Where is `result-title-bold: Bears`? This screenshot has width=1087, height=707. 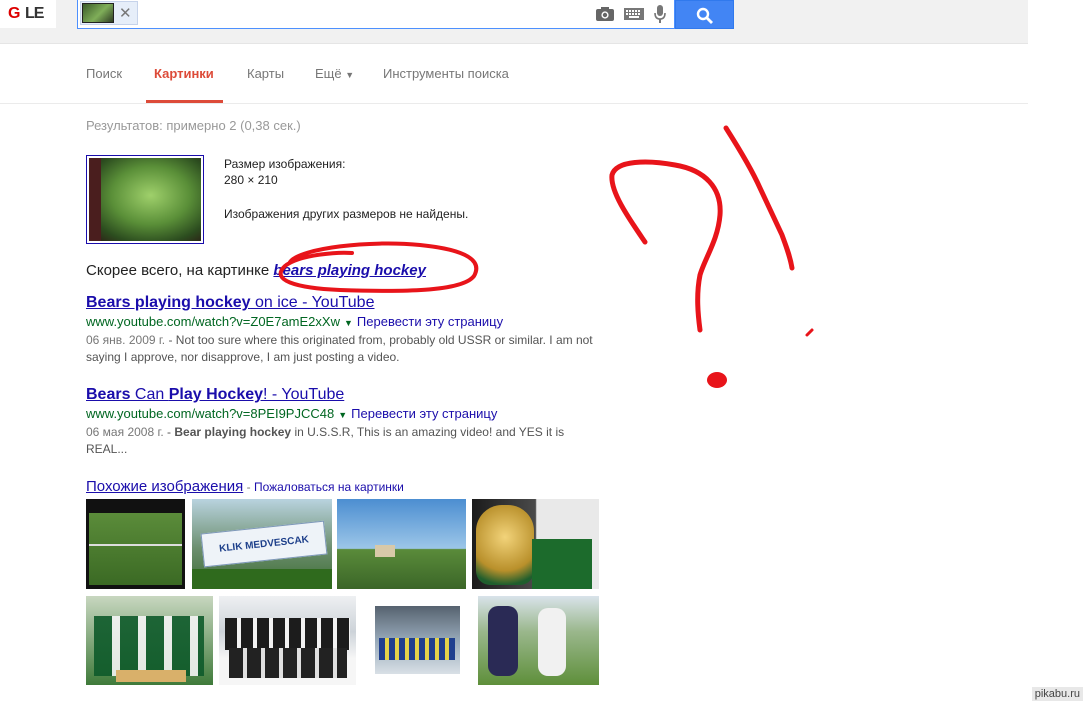
result-title-bold: Bears is located at coordinates (108, 394).